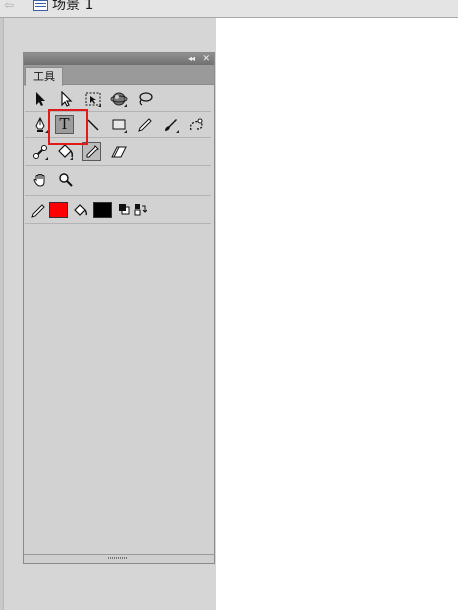 The width and height of the screenshot is (458, 610). Describe the element at coordinates (118, 98) in the screenshot. I see `3d-rotation-tool-icon` at that location.